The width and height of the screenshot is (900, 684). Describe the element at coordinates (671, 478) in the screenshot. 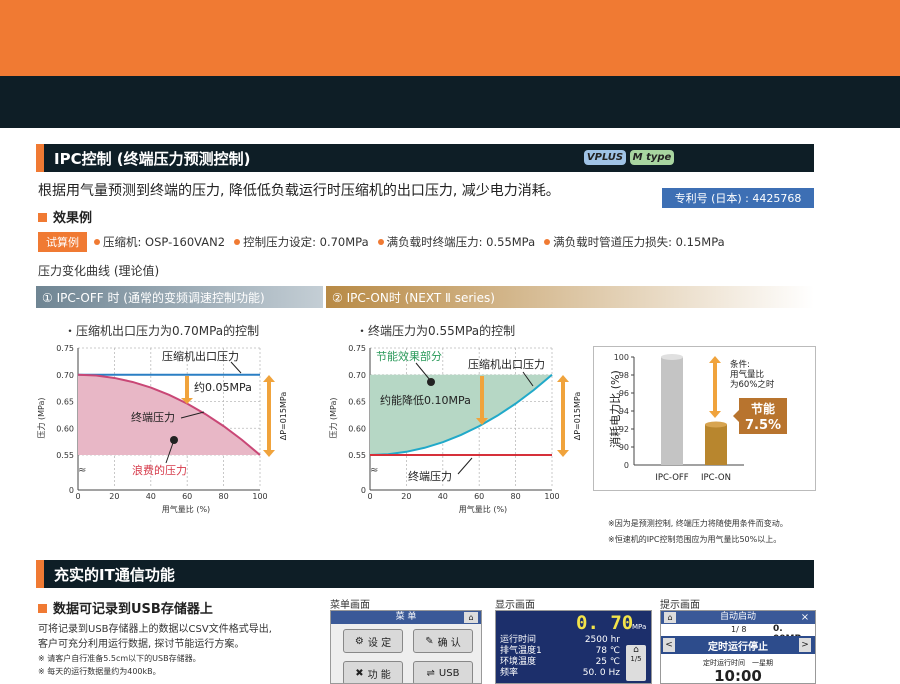

I see `x-tick-label: IPC-OFF` at that location.